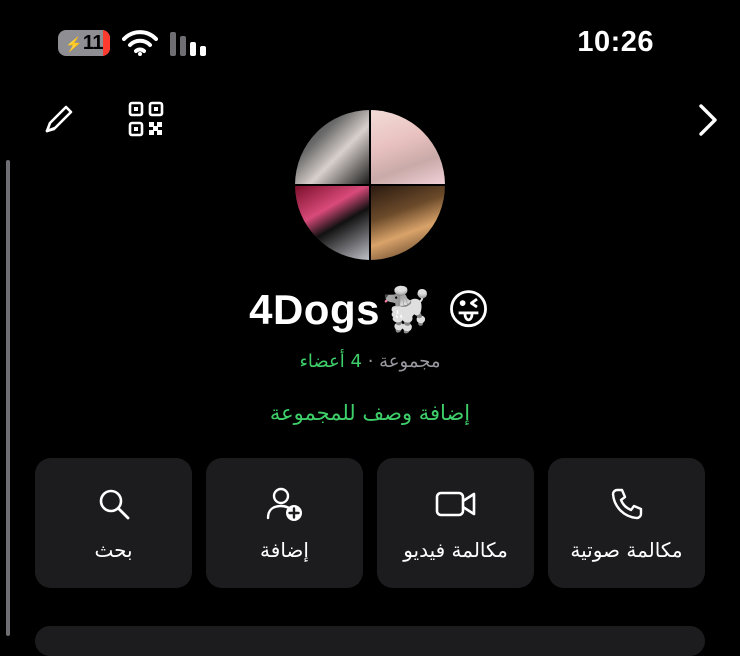 This screenshot has height=656, width=740. I want to click on search-button: بحث, so click(113, 523).